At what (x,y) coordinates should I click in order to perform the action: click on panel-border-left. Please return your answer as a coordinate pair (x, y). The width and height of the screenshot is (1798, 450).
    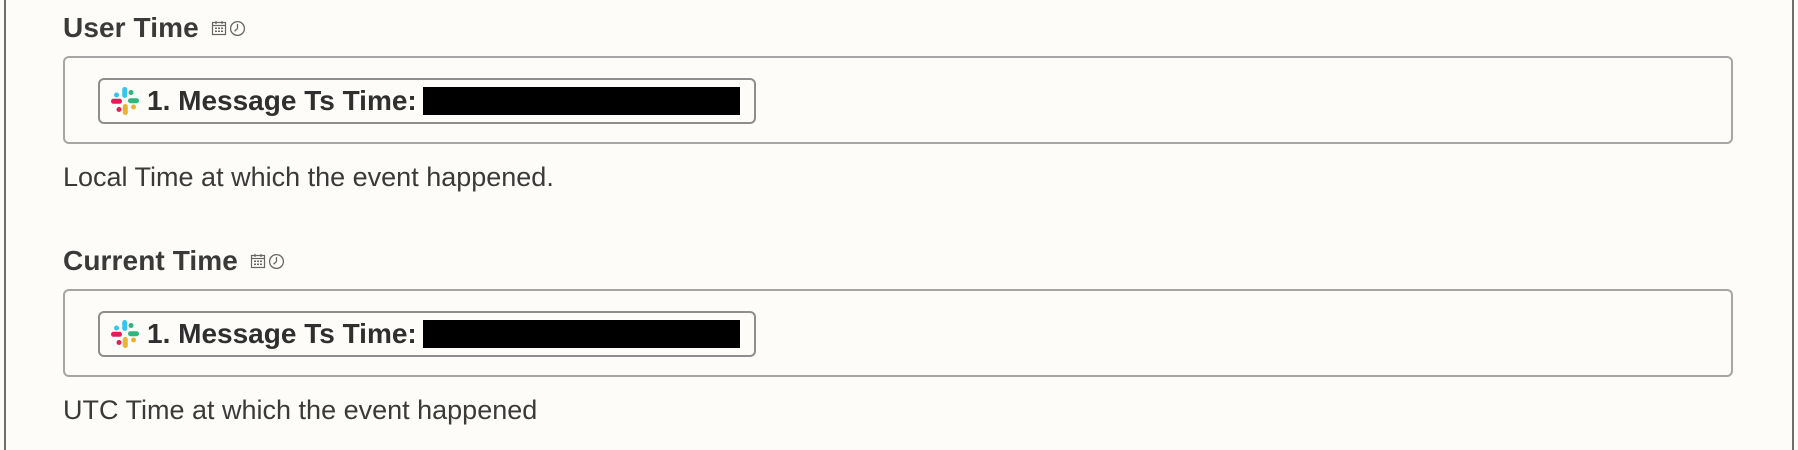
    Looking at the image, I should click on (5, 225).